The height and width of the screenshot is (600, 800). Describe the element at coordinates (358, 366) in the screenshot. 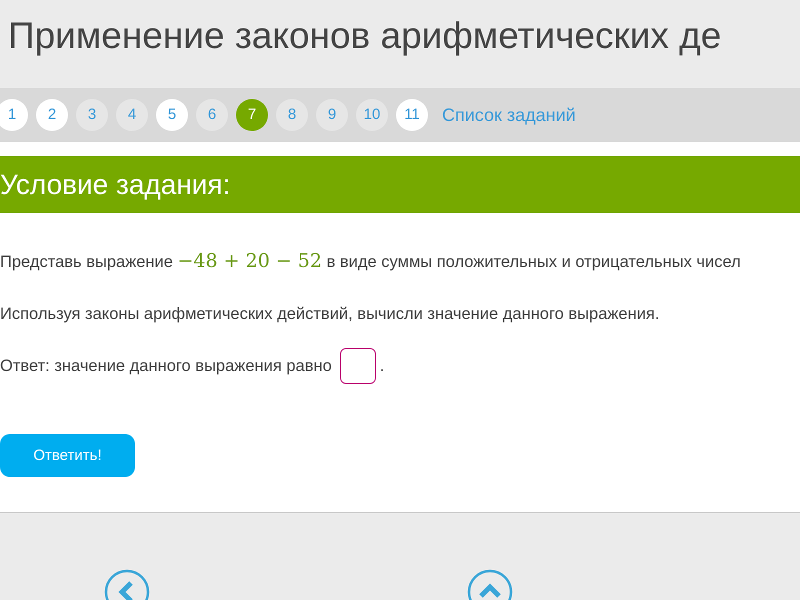

I see `answer-field` at that location.